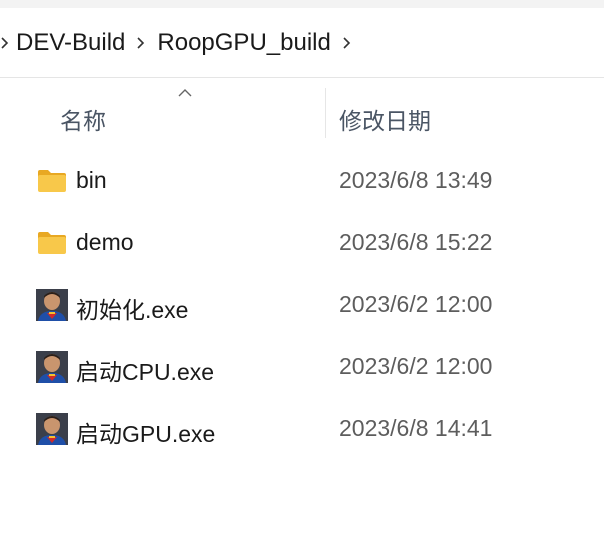 The image size is (604, 538). Describe the element at coordinates (132, 310) in the screenshot. I see `file-name: 初始化.exe` at that location.